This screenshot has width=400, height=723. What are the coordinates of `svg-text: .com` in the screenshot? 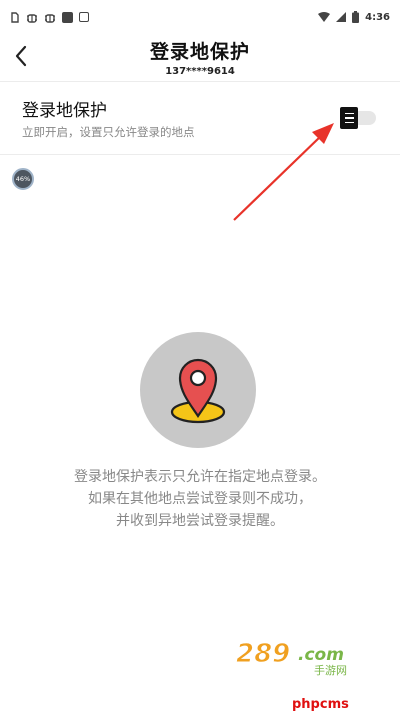 It's located at (321, 655).